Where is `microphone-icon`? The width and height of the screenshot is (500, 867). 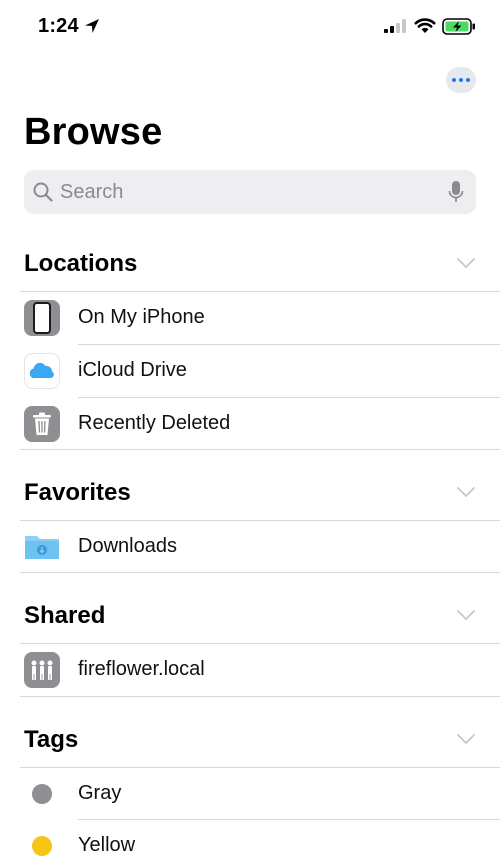 microphone-icon is located at coordinates (456, 192).